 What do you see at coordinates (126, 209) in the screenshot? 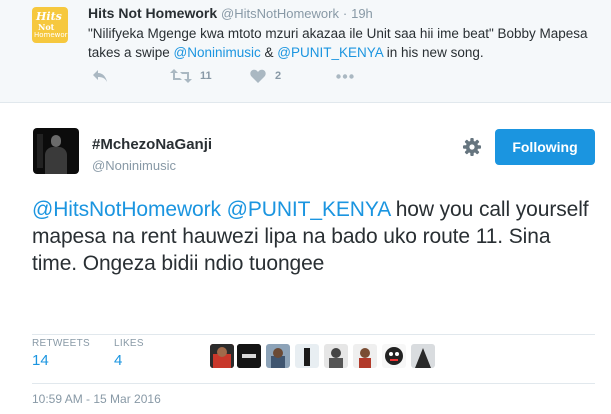
I see `mention-link: @HitsNotHomework` at bounding box center [126, 209].